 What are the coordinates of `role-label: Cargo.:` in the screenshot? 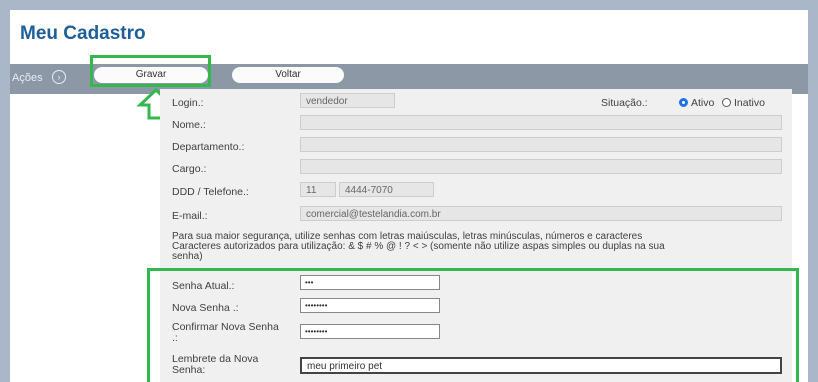 It's located at (189, 169).